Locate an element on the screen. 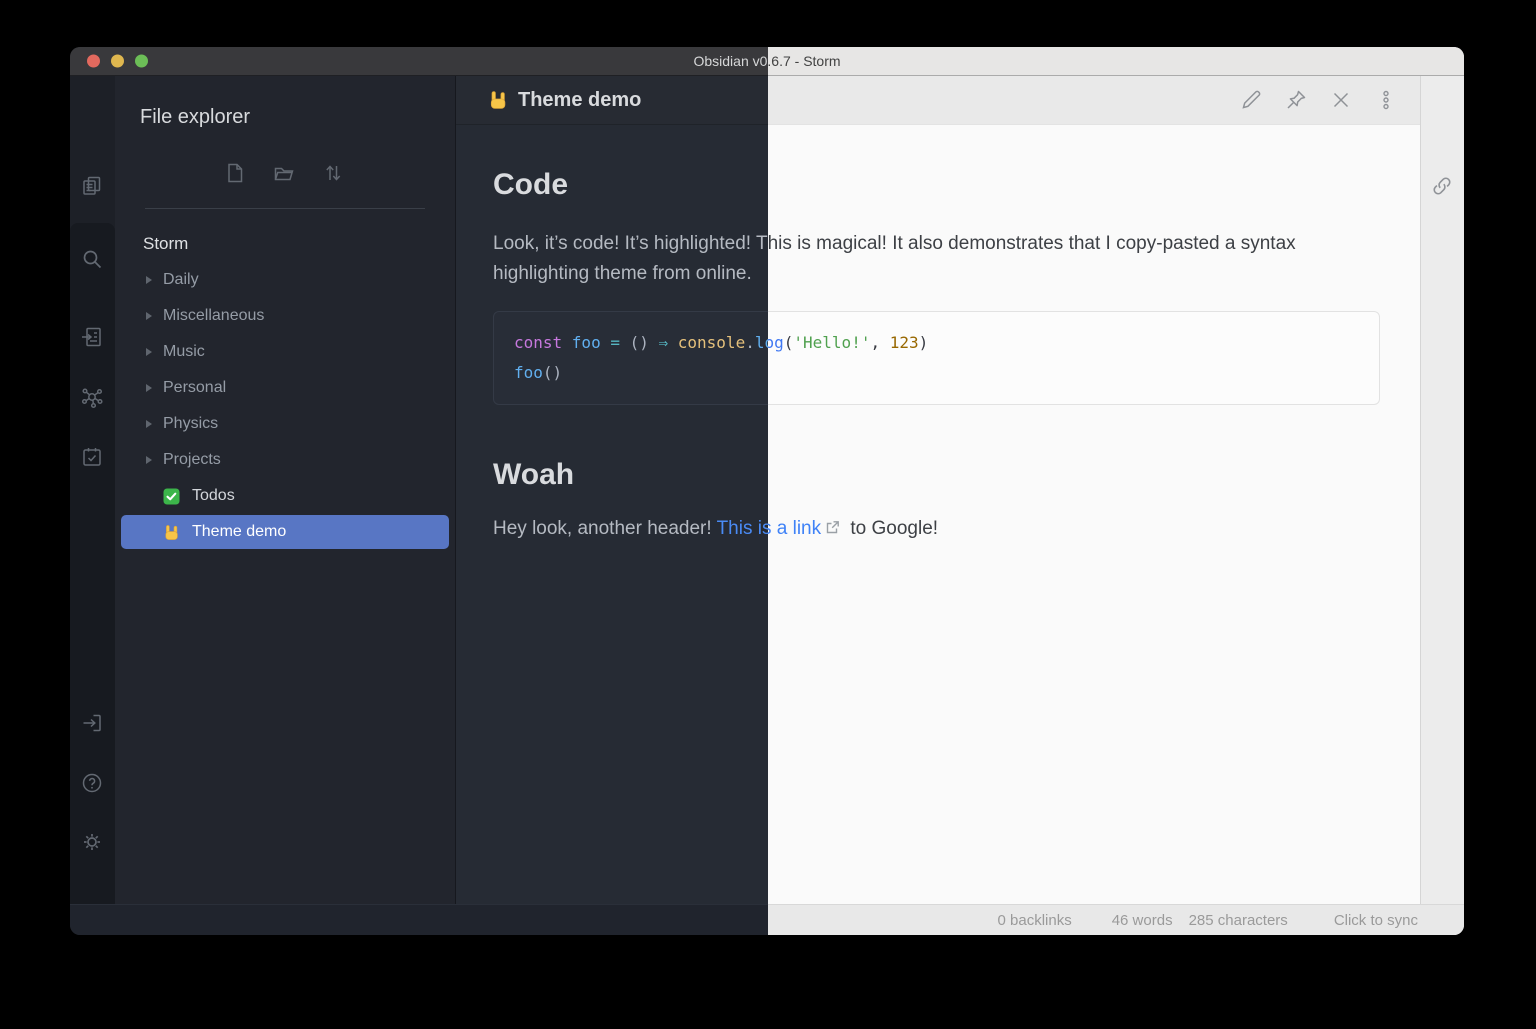  file-todos: Todos is located at coordinates (285, 496).